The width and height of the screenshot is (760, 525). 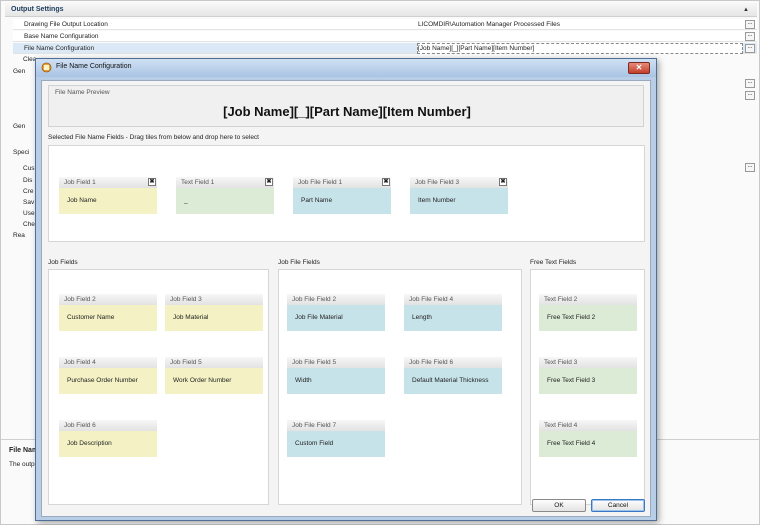 What do you see at coordinates (24, 450) in the screenshot?
I see `description-title: File Nam` at bounding box center [24, 450].